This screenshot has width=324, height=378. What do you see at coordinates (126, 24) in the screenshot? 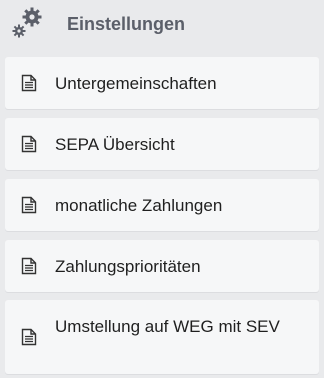
I see `page-title: Einstellungen` at bounding box center [126, 24].